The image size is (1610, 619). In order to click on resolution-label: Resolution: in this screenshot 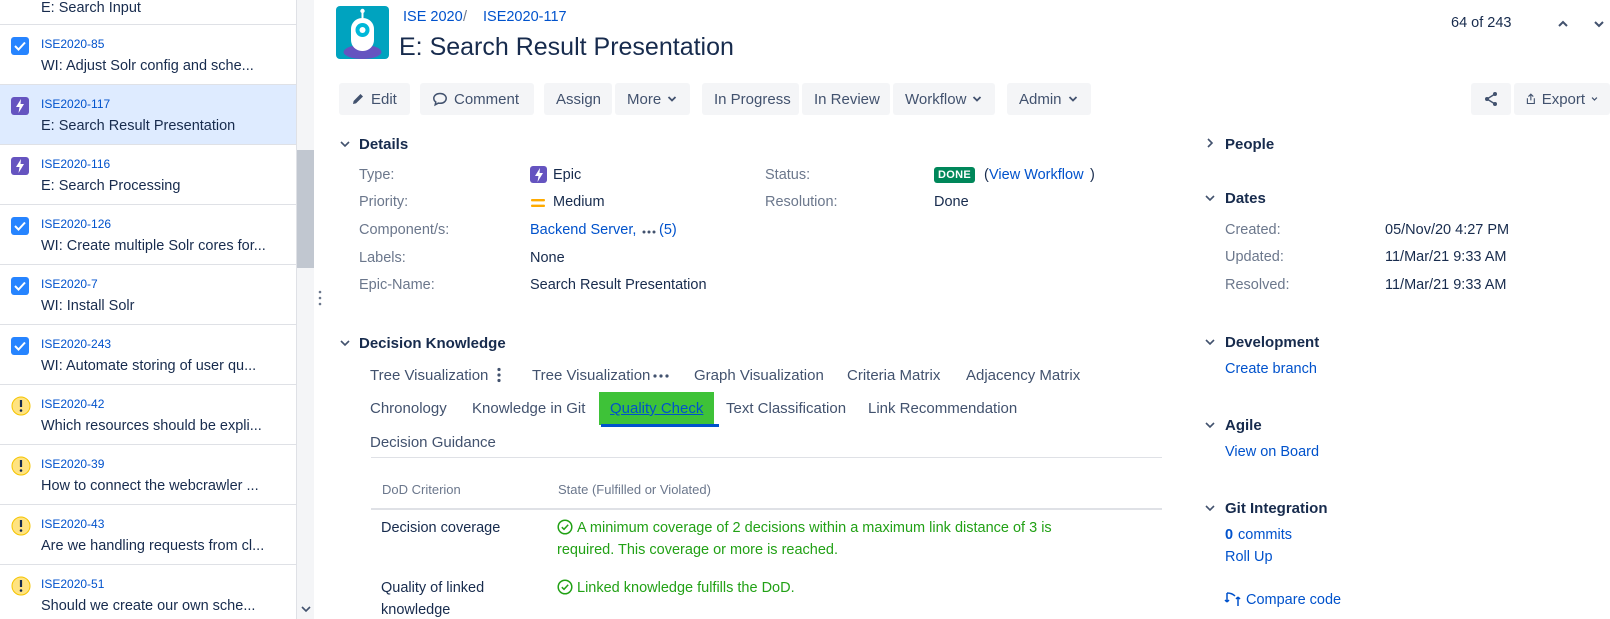, I will do `click(801, 202)`.